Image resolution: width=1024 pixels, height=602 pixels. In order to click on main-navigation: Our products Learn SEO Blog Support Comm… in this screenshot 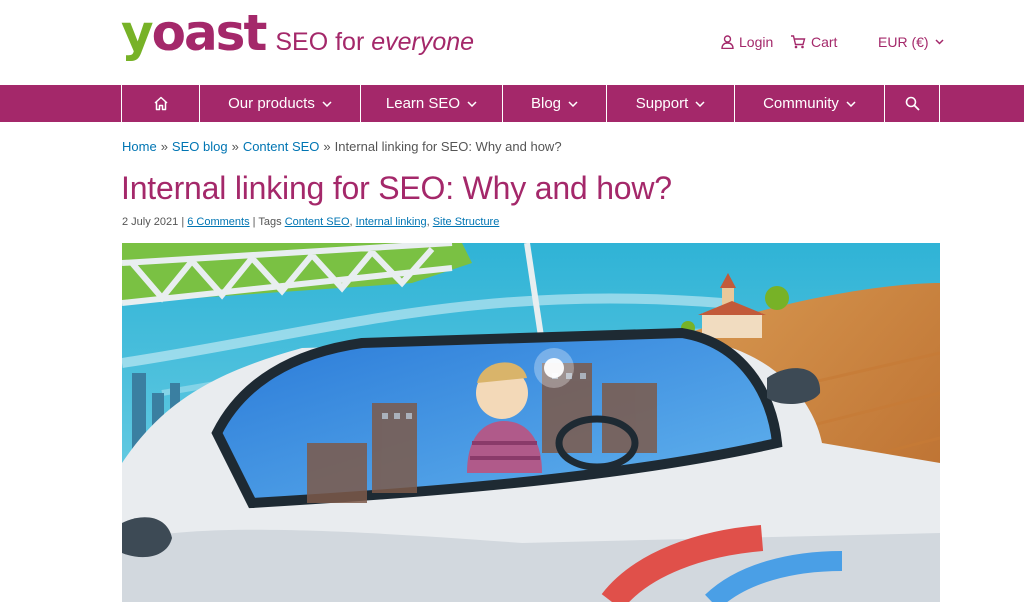, I will do `click(512, 103)`.